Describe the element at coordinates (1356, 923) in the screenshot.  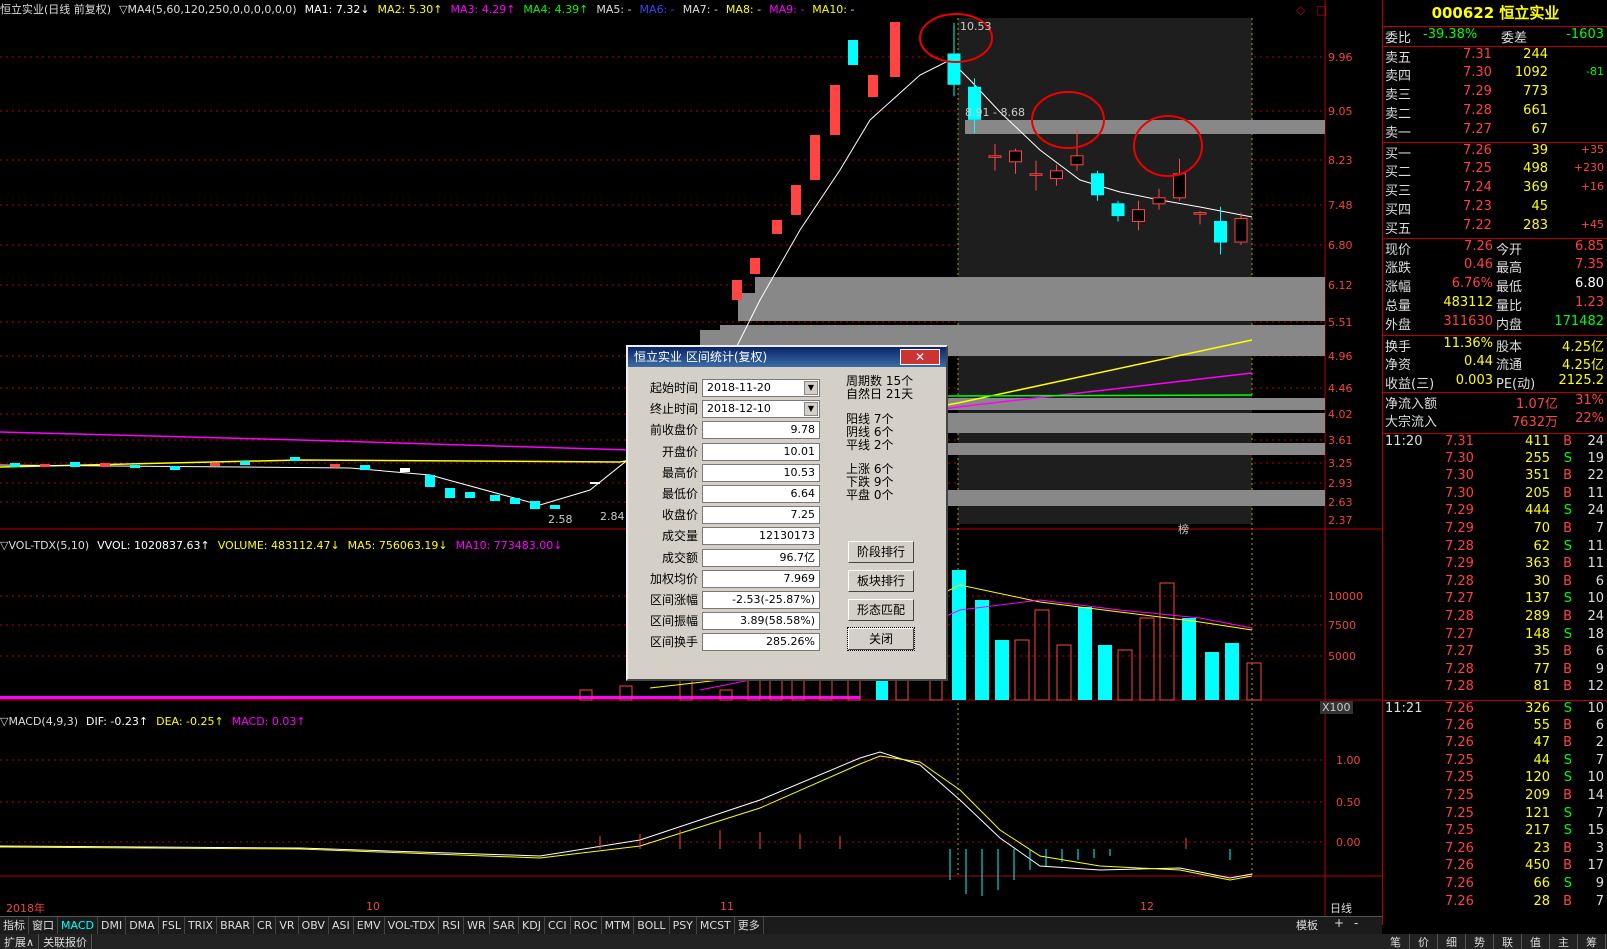
I see `remove-icon: -` at that location.